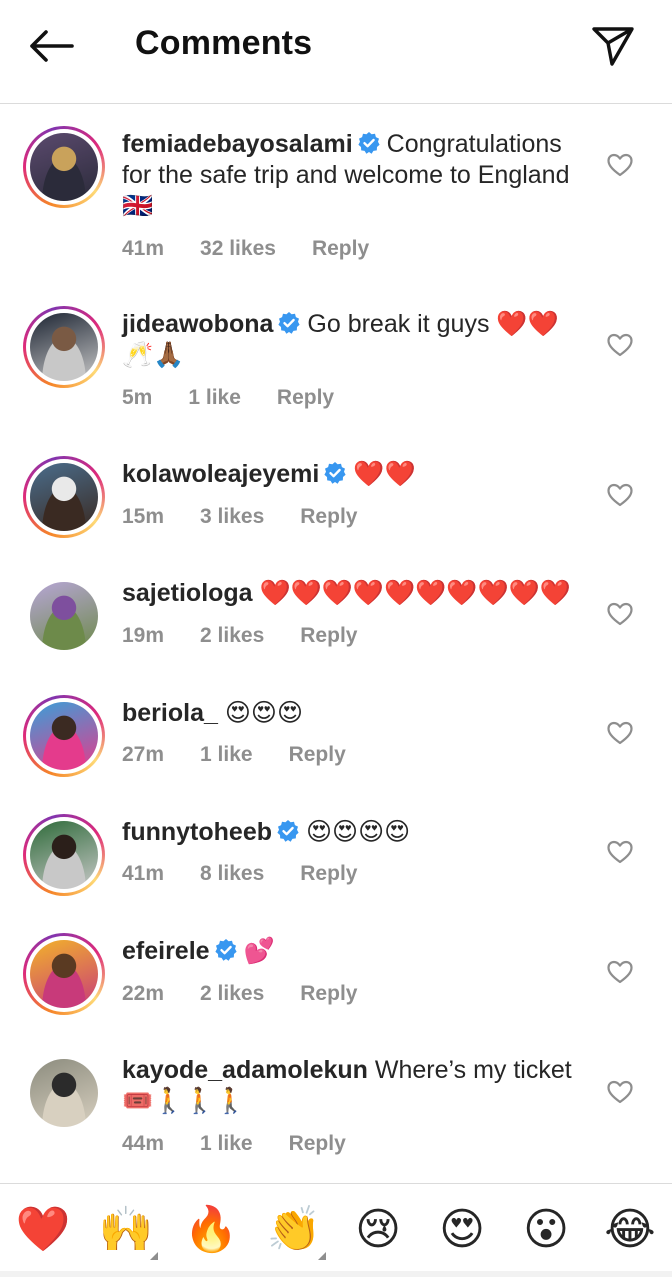 This screenshot has width=672, height=1277. What do you see at coordinates (211, 1230) in the screenshot?
I see `fire-emoji: 🔥` at bounding box center [211, 1230].